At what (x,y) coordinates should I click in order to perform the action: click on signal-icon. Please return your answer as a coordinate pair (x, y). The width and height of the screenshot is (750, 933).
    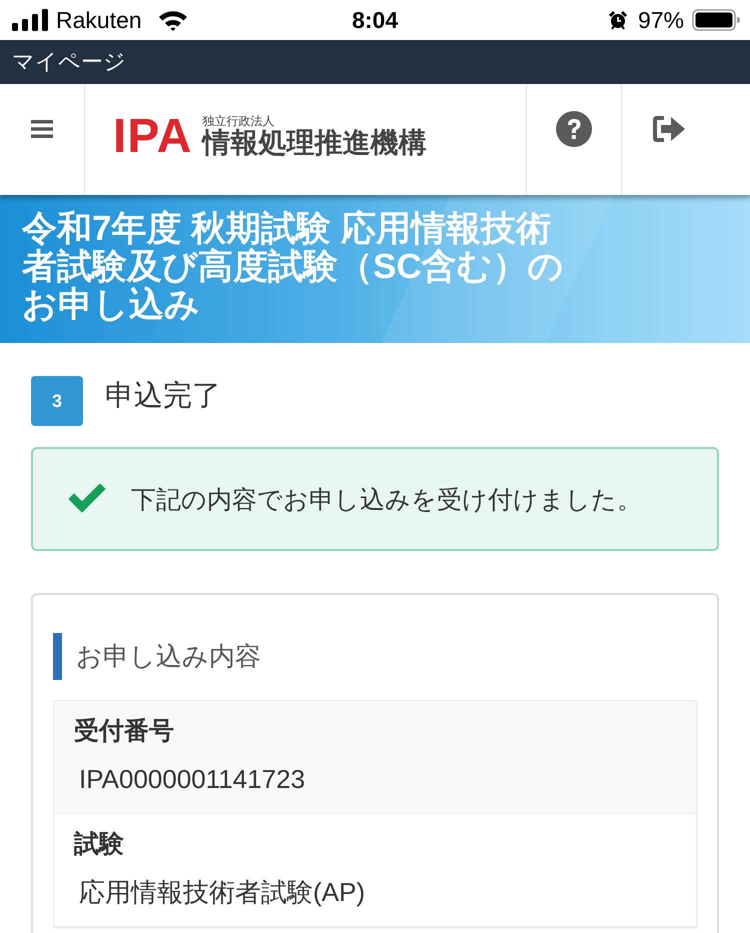
    Looking at the image, I should click on (30, 20).